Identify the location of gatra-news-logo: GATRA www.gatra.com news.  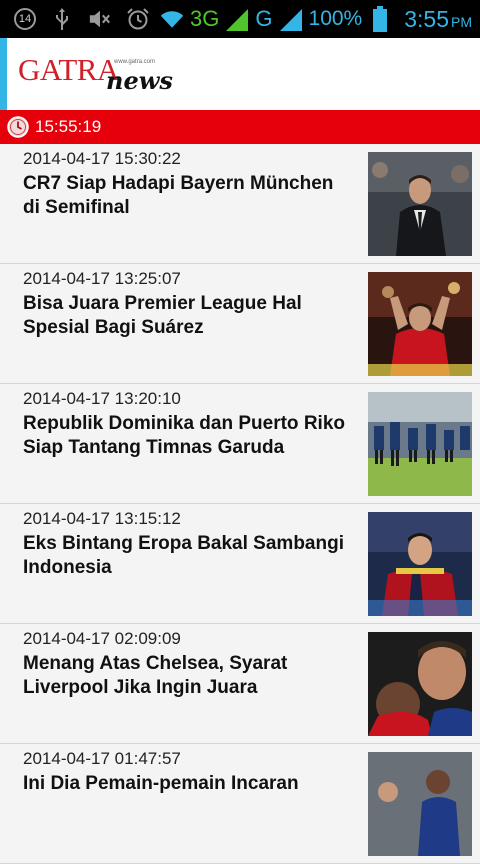
(103, 74).